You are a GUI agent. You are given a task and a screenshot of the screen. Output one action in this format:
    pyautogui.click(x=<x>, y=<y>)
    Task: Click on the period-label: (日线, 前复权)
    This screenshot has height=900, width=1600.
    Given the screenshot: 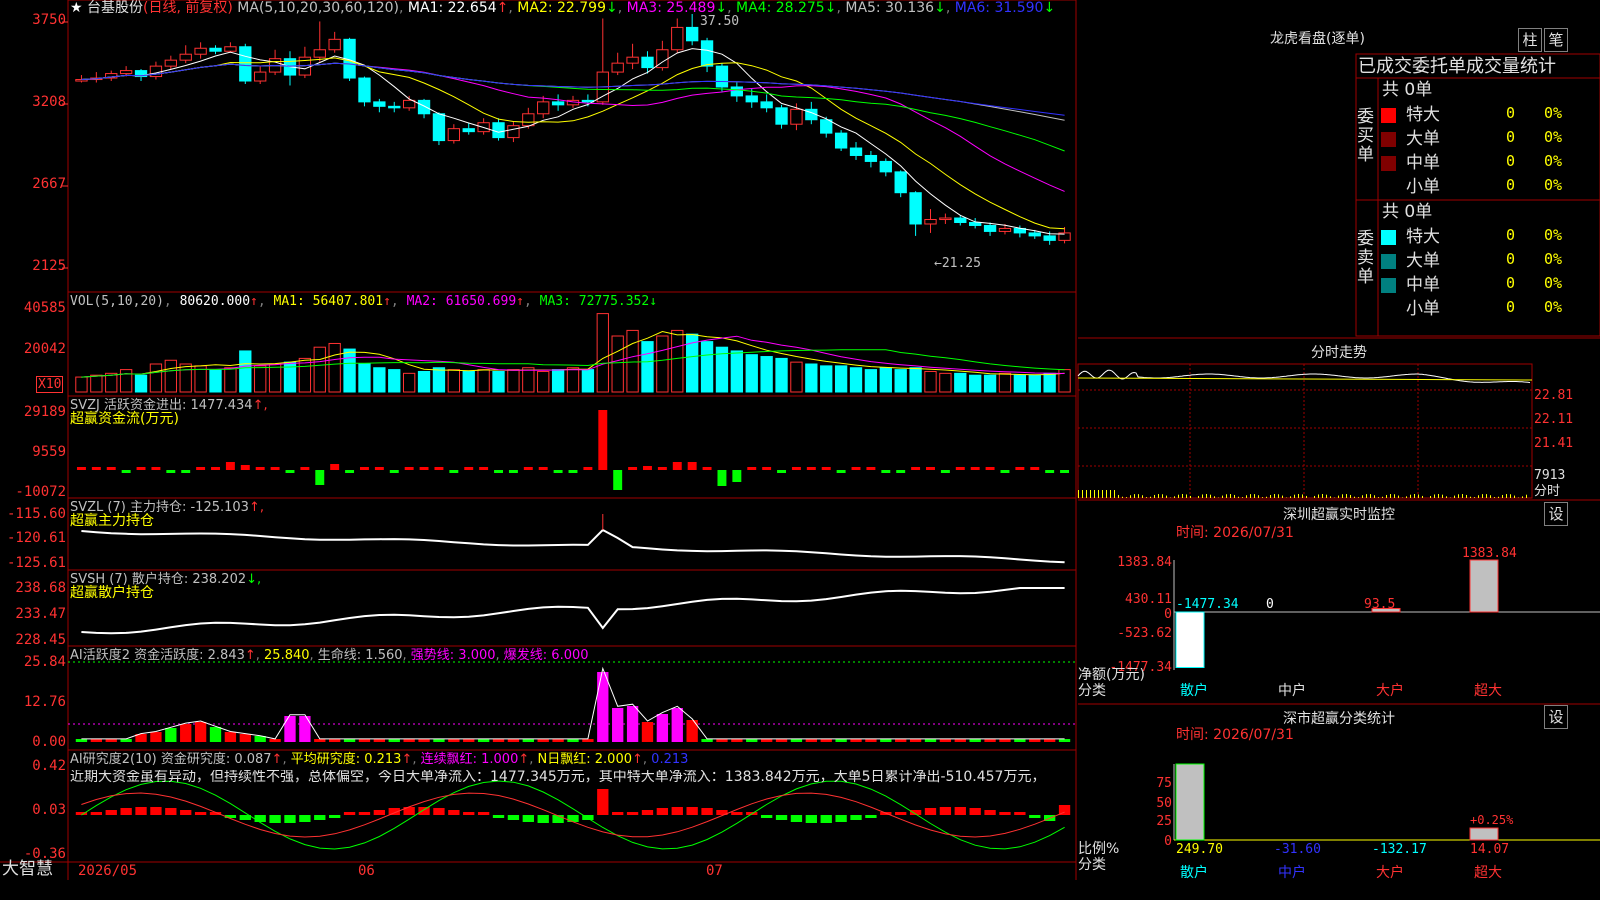 What is the action you would take?
    pyautogui.click(x=190, y=8)
    